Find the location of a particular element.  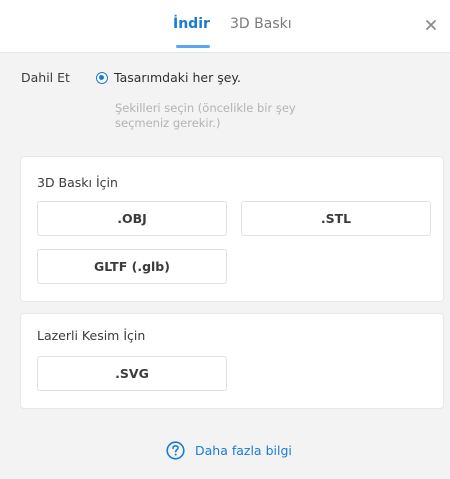

everything-radio is located at coordinates (102, 78).